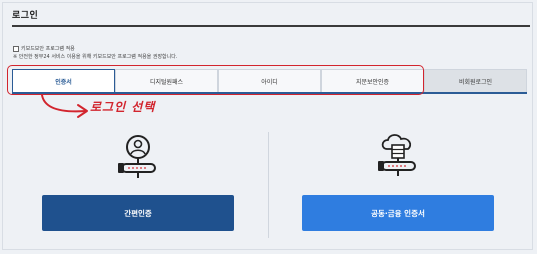  Describe the element at coordinates (475, 80) in the screenshot. I see `tab-guest-login: 비회원로그인` at that location.